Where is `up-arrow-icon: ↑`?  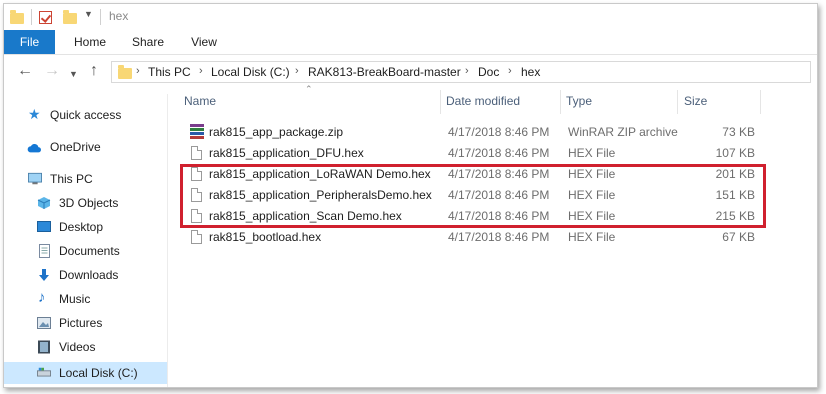
up-arrow-icon: ↑ is located at coordinates (94, 71).